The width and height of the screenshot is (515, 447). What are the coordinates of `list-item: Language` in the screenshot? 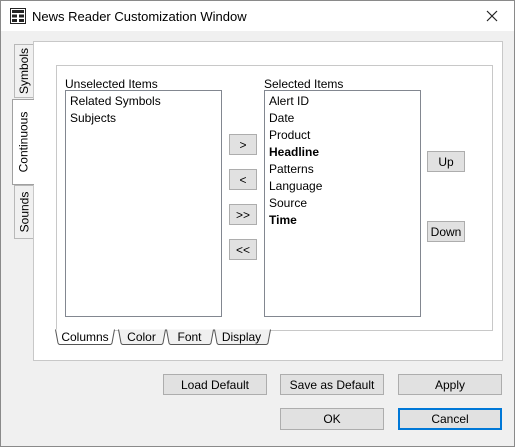 It's located at (342, 186).